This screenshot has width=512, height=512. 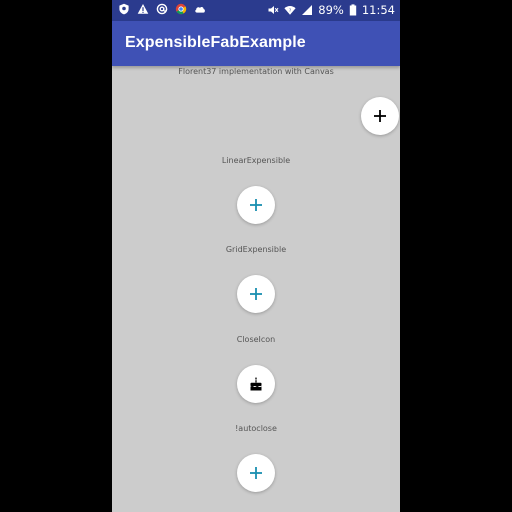 I want to click on wifi-icon: ?, so click(x=290, y=10).